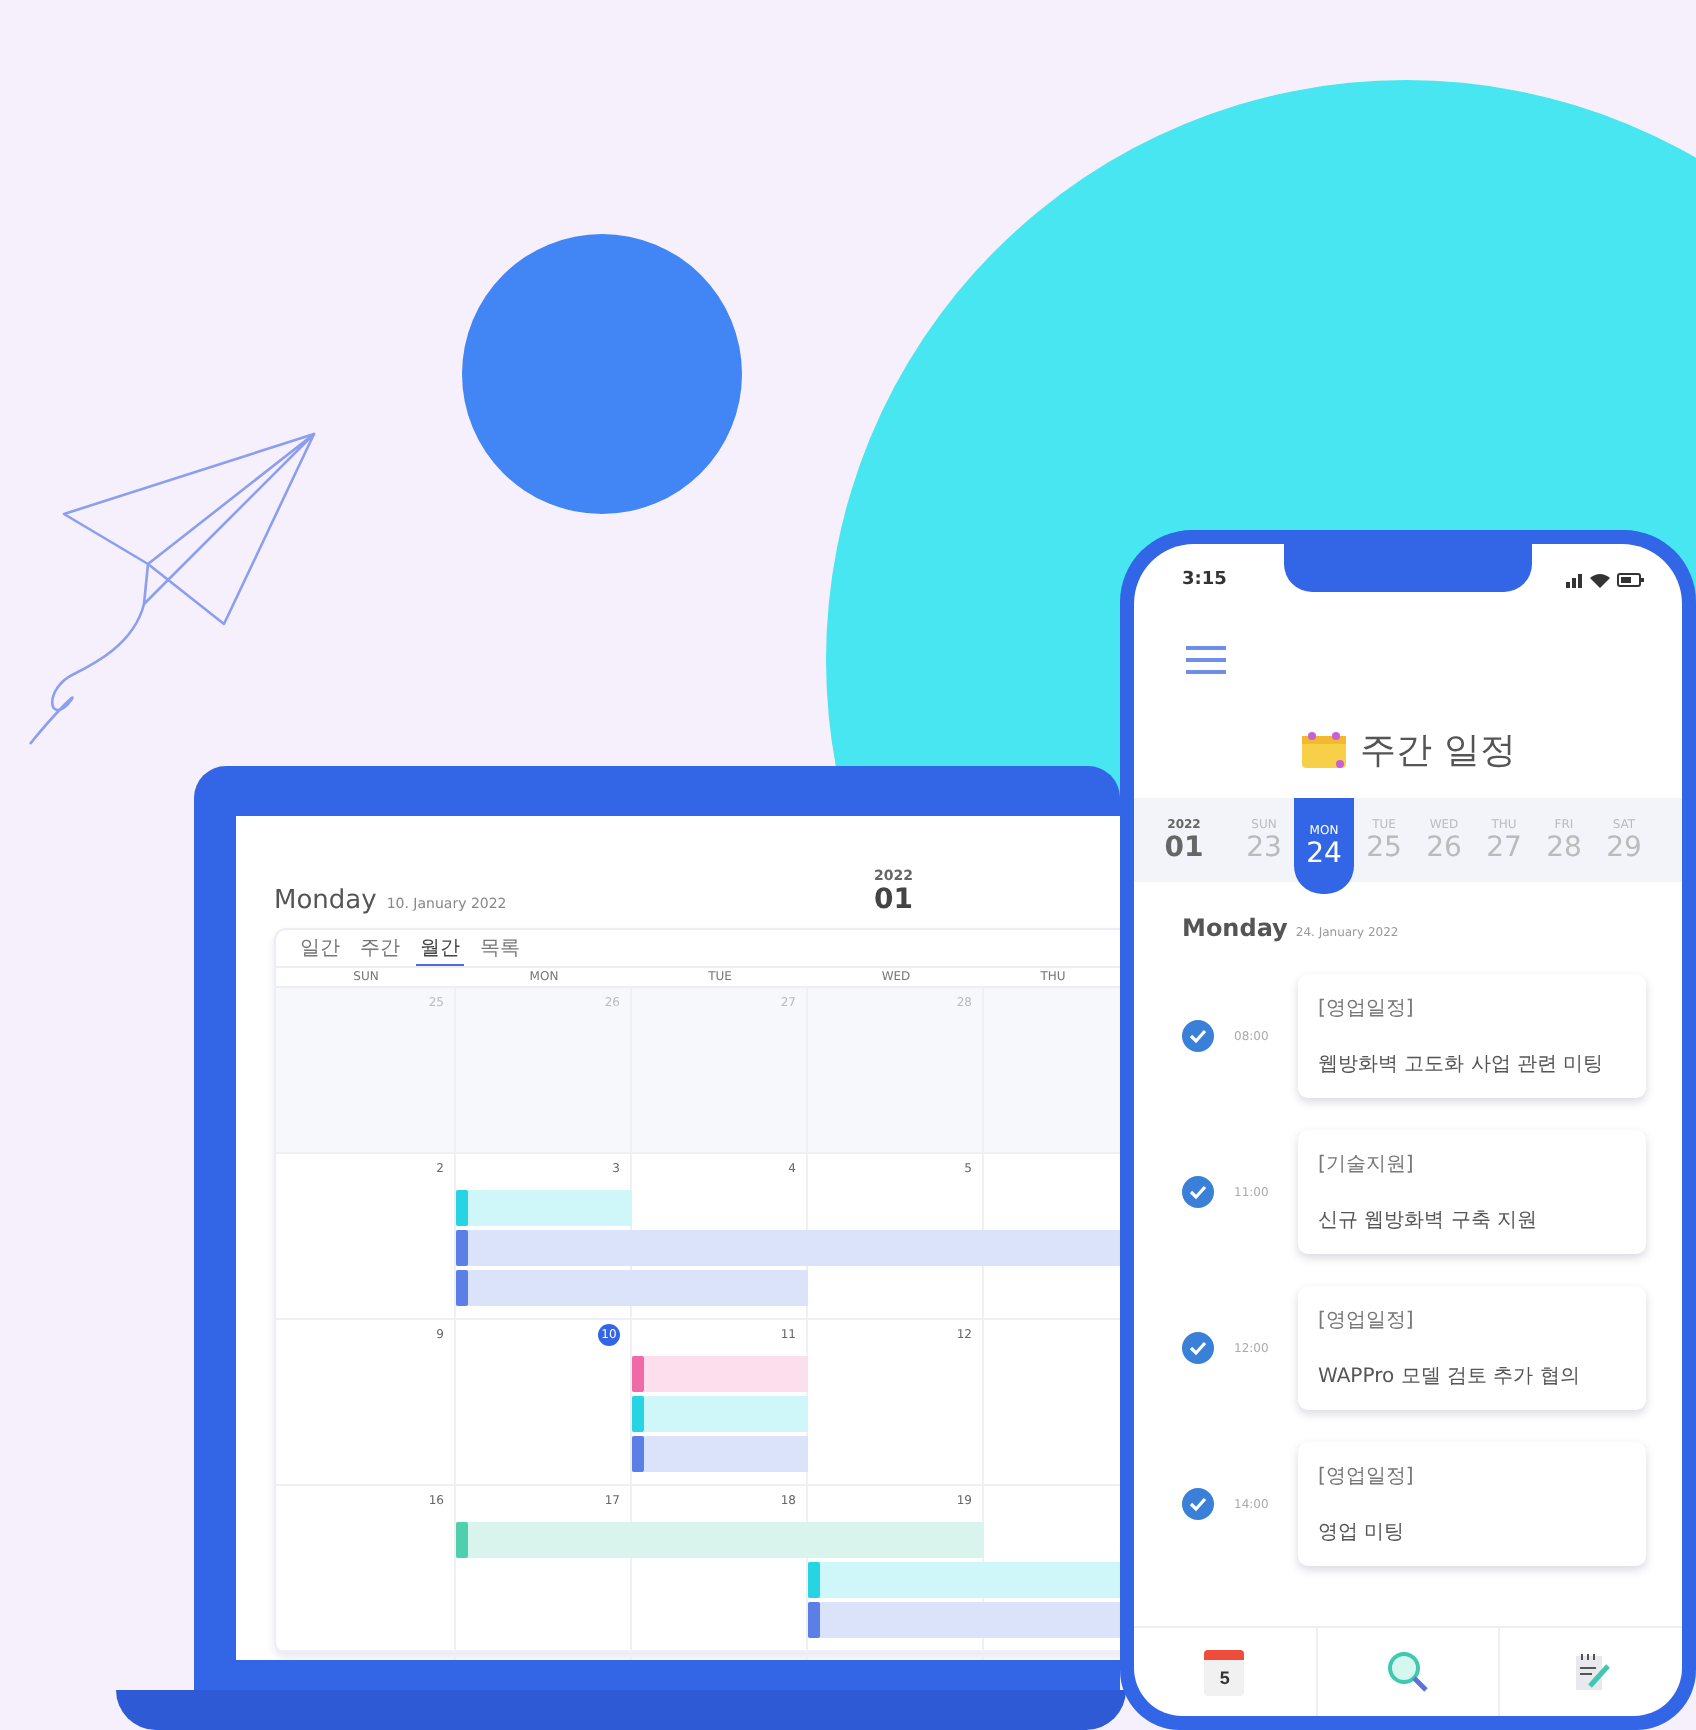 This screenshot has width=1696, height=1730. What do you see at coordinates (500, 950) in the screenshot?
I see `view-tab: 목록` at bounding box center [500, 950].